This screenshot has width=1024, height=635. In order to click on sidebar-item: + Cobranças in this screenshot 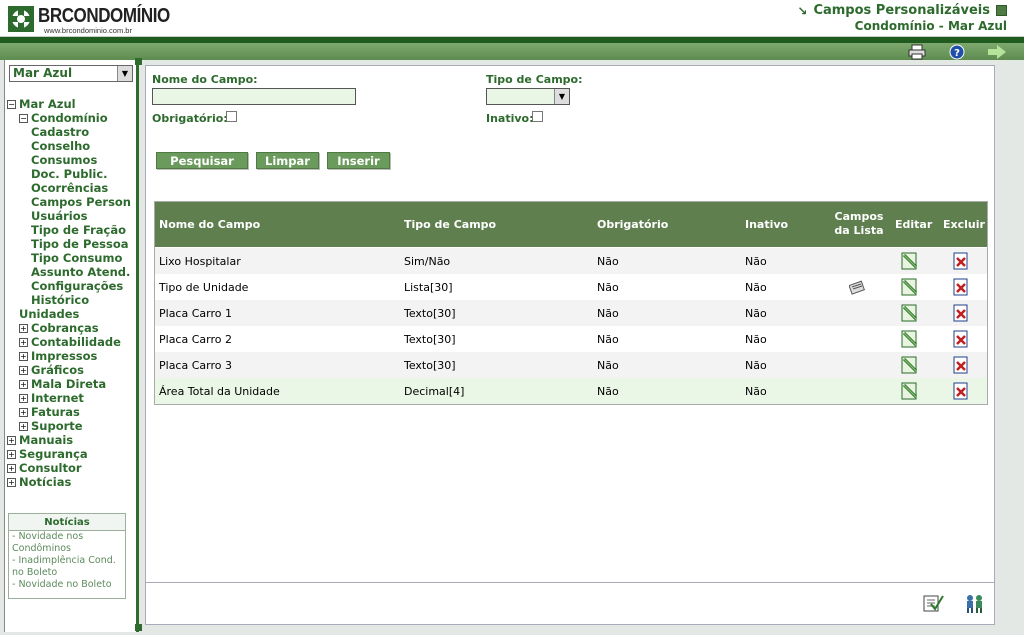, I will do `click(71, 328)`.